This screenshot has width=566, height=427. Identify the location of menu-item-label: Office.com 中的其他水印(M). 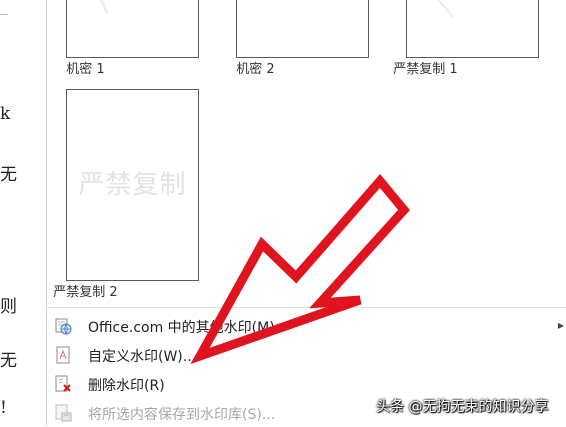
(181, 328).